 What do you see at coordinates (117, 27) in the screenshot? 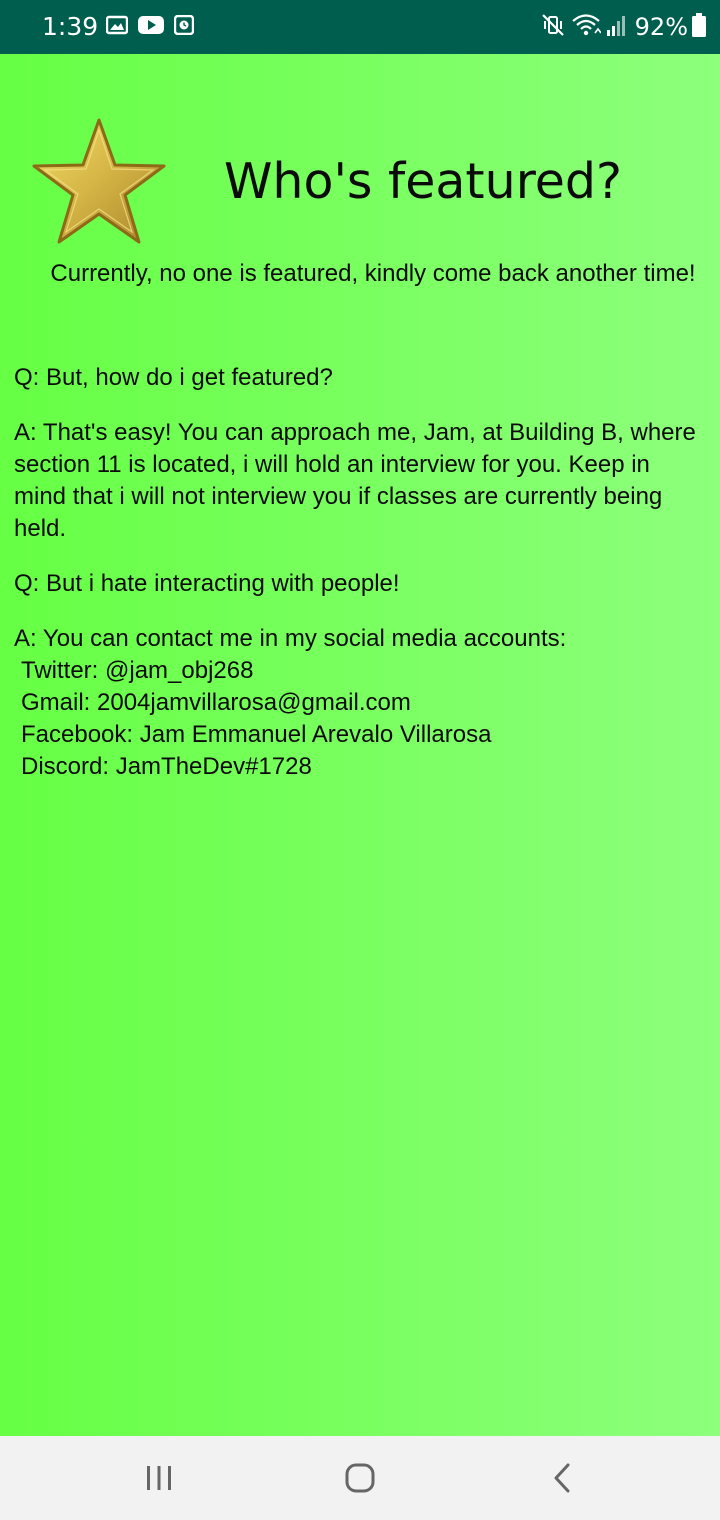
I see `image-icon` at bounding box center [117, 27].